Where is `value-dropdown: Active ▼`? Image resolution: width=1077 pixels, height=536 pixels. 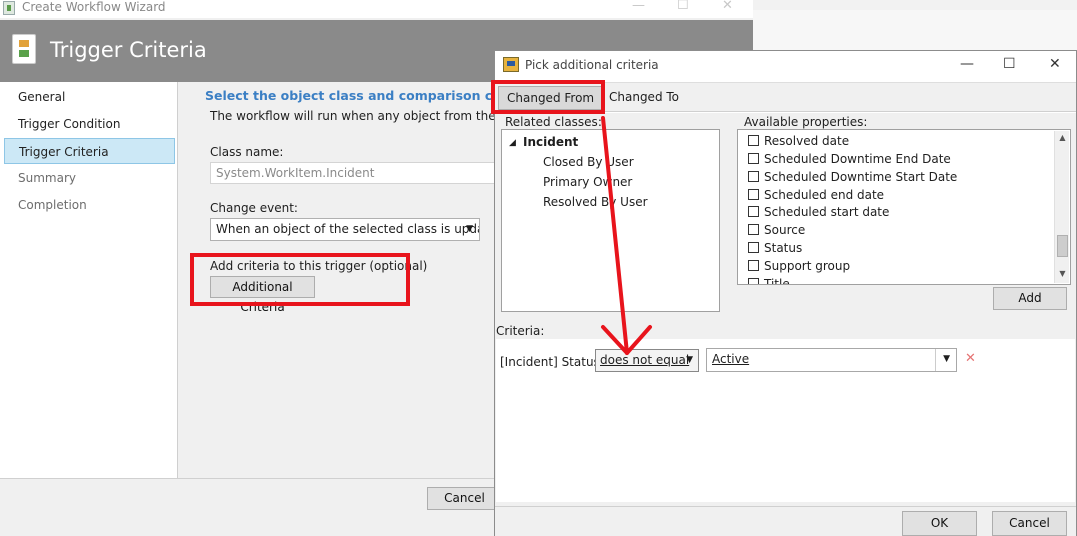
value-dropdown: Active ▼ is located at coordinates (831, 360).